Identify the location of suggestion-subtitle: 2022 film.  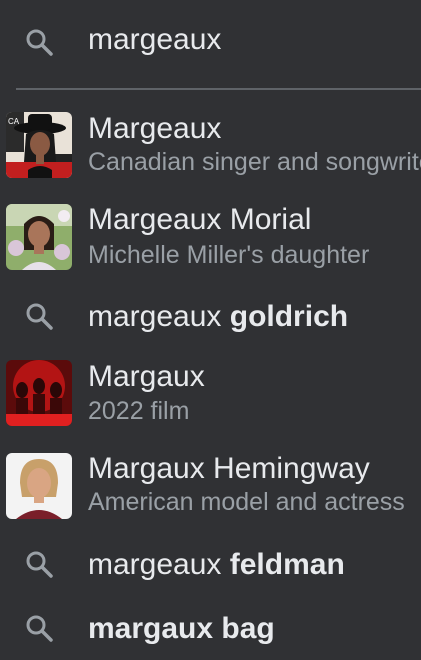
(139, 411).